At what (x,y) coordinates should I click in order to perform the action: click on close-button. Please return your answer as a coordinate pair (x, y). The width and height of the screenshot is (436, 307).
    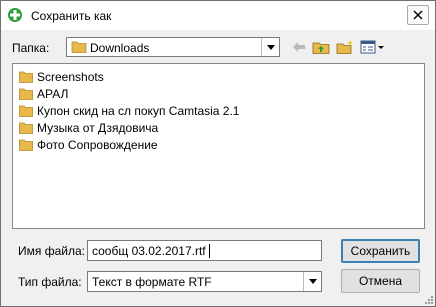
    Looking at the image, I should click on (418, 15).